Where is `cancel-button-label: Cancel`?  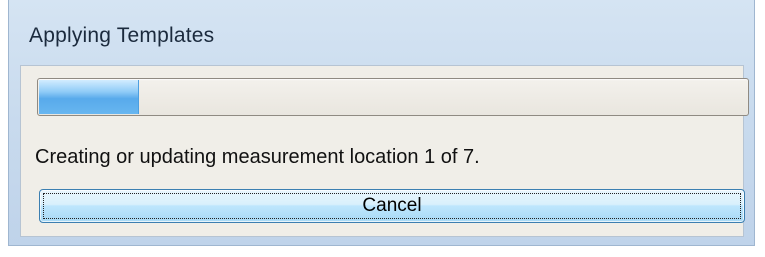
cancel-button-label: Cancel is located at coordinates (392, 205).